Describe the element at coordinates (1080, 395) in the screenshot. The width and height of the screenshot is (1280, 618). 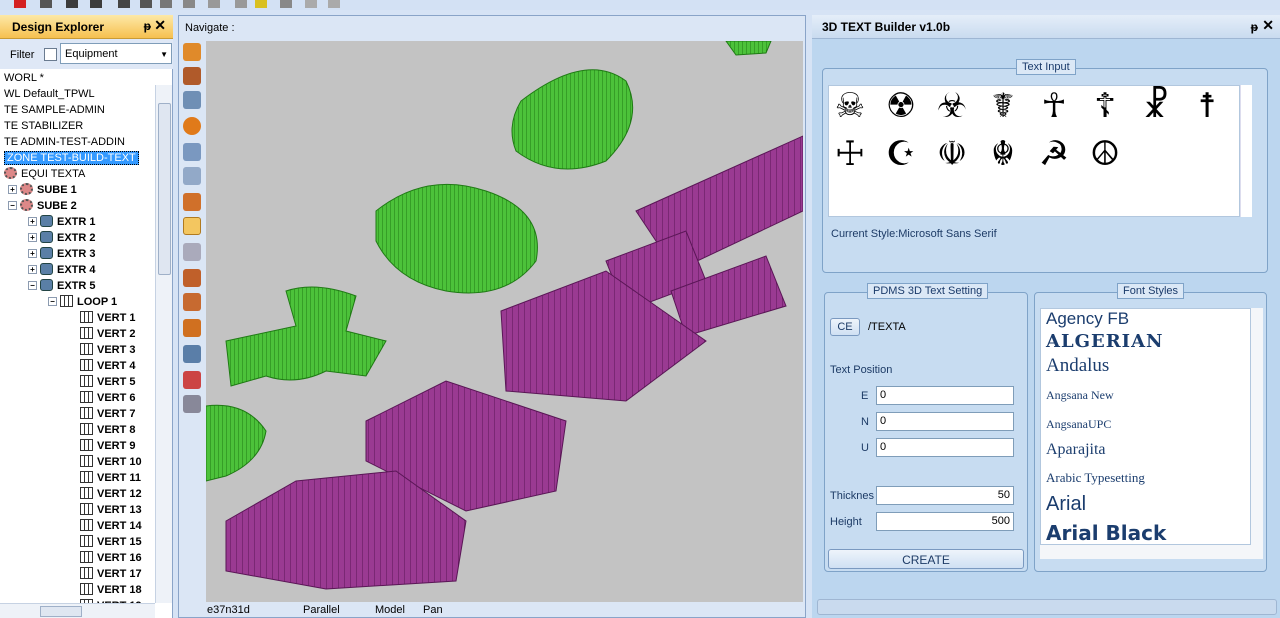
I see `font-list-item: Angsana New` at that location.